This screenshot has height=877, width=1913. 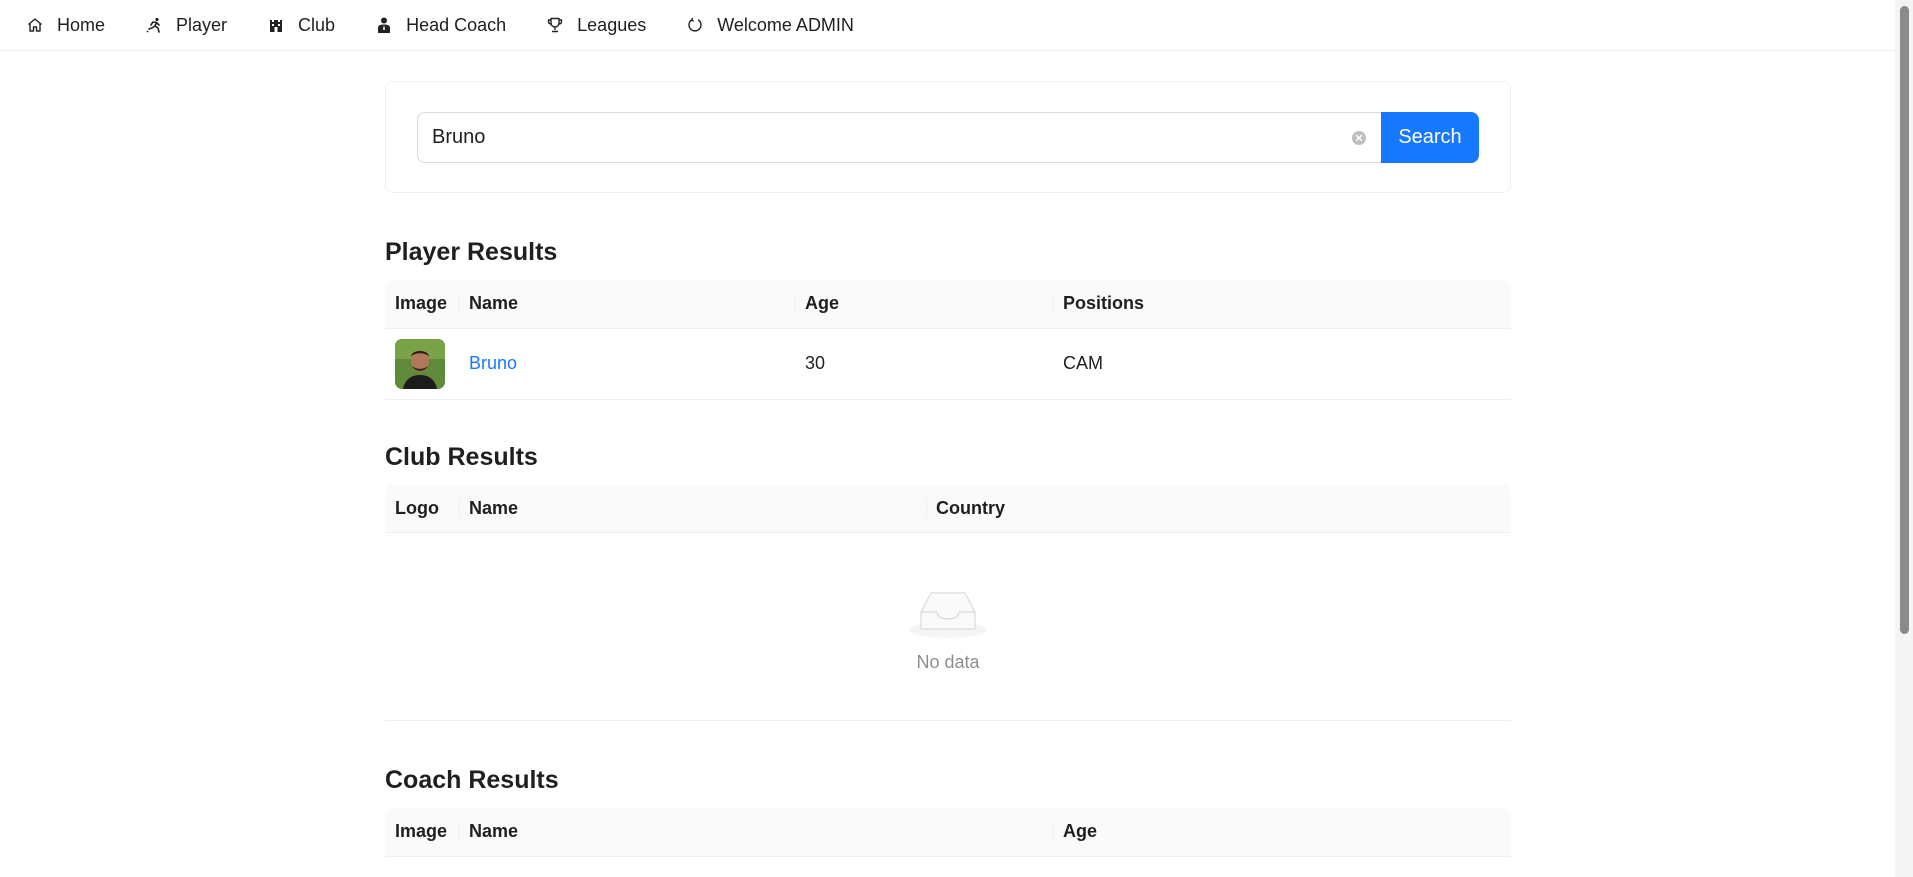 What do you see at coordinates (456, 24) in the screenshot?
I see `nav-label-head-coach: Head Coach` at bounding box center [456, 24].